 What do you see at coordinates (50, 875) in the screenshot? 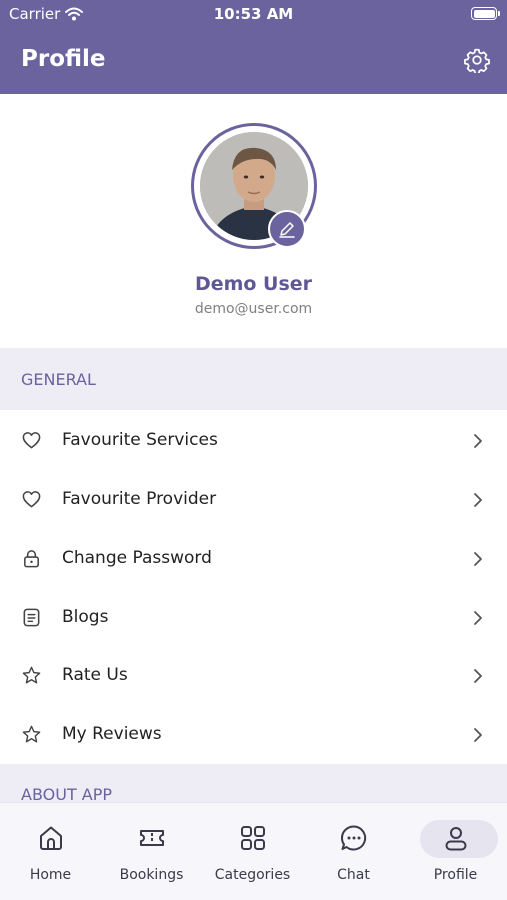
I see `nav-label: Home` at bounding box center [50, 875].